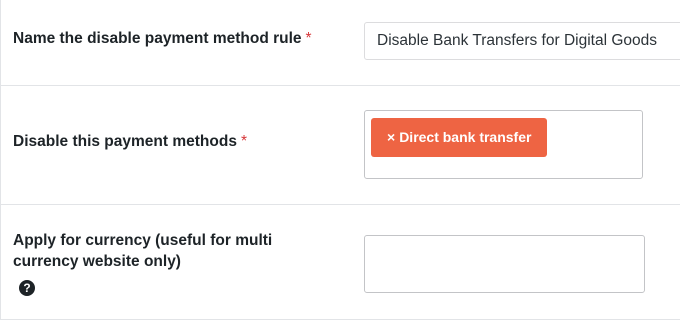  I want to click on rule-name-label-text: Name the disable payment method rule, so click(157, 38).